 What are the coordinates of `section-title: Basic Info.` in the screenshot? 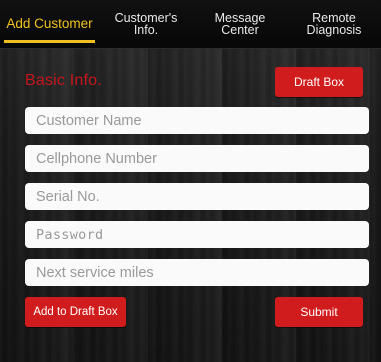 It's located at (63, 80).